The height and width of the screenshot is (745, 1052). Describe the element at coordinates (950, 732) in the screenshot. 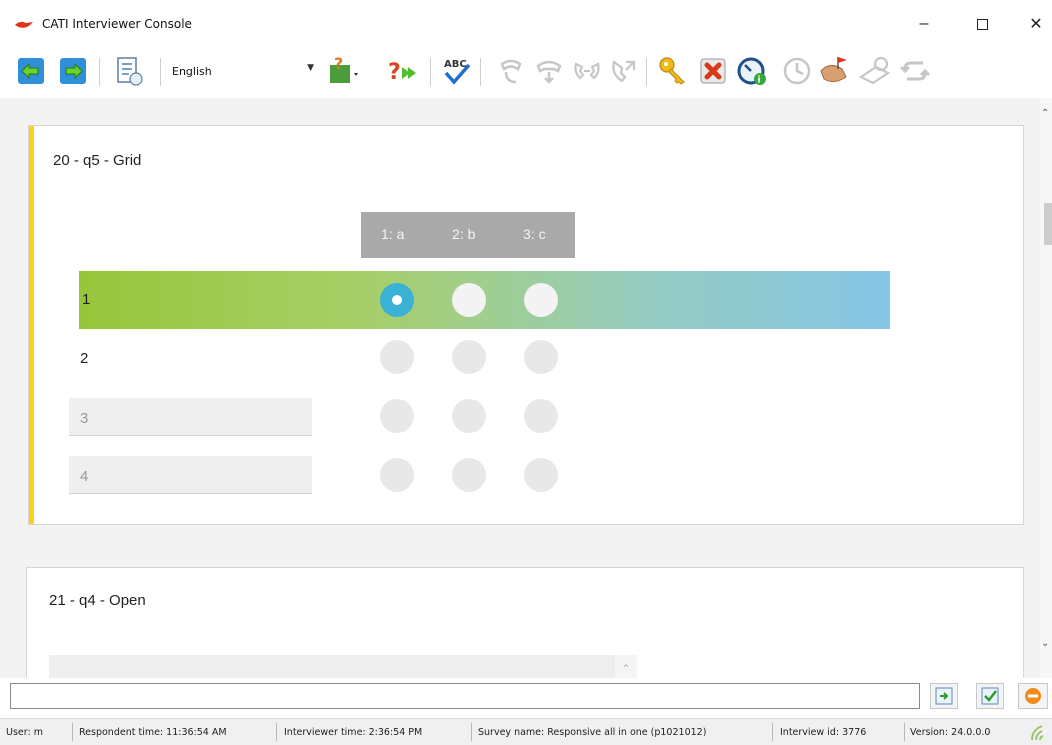

I see `status-version: Version: 24.0.0.0` at that location.